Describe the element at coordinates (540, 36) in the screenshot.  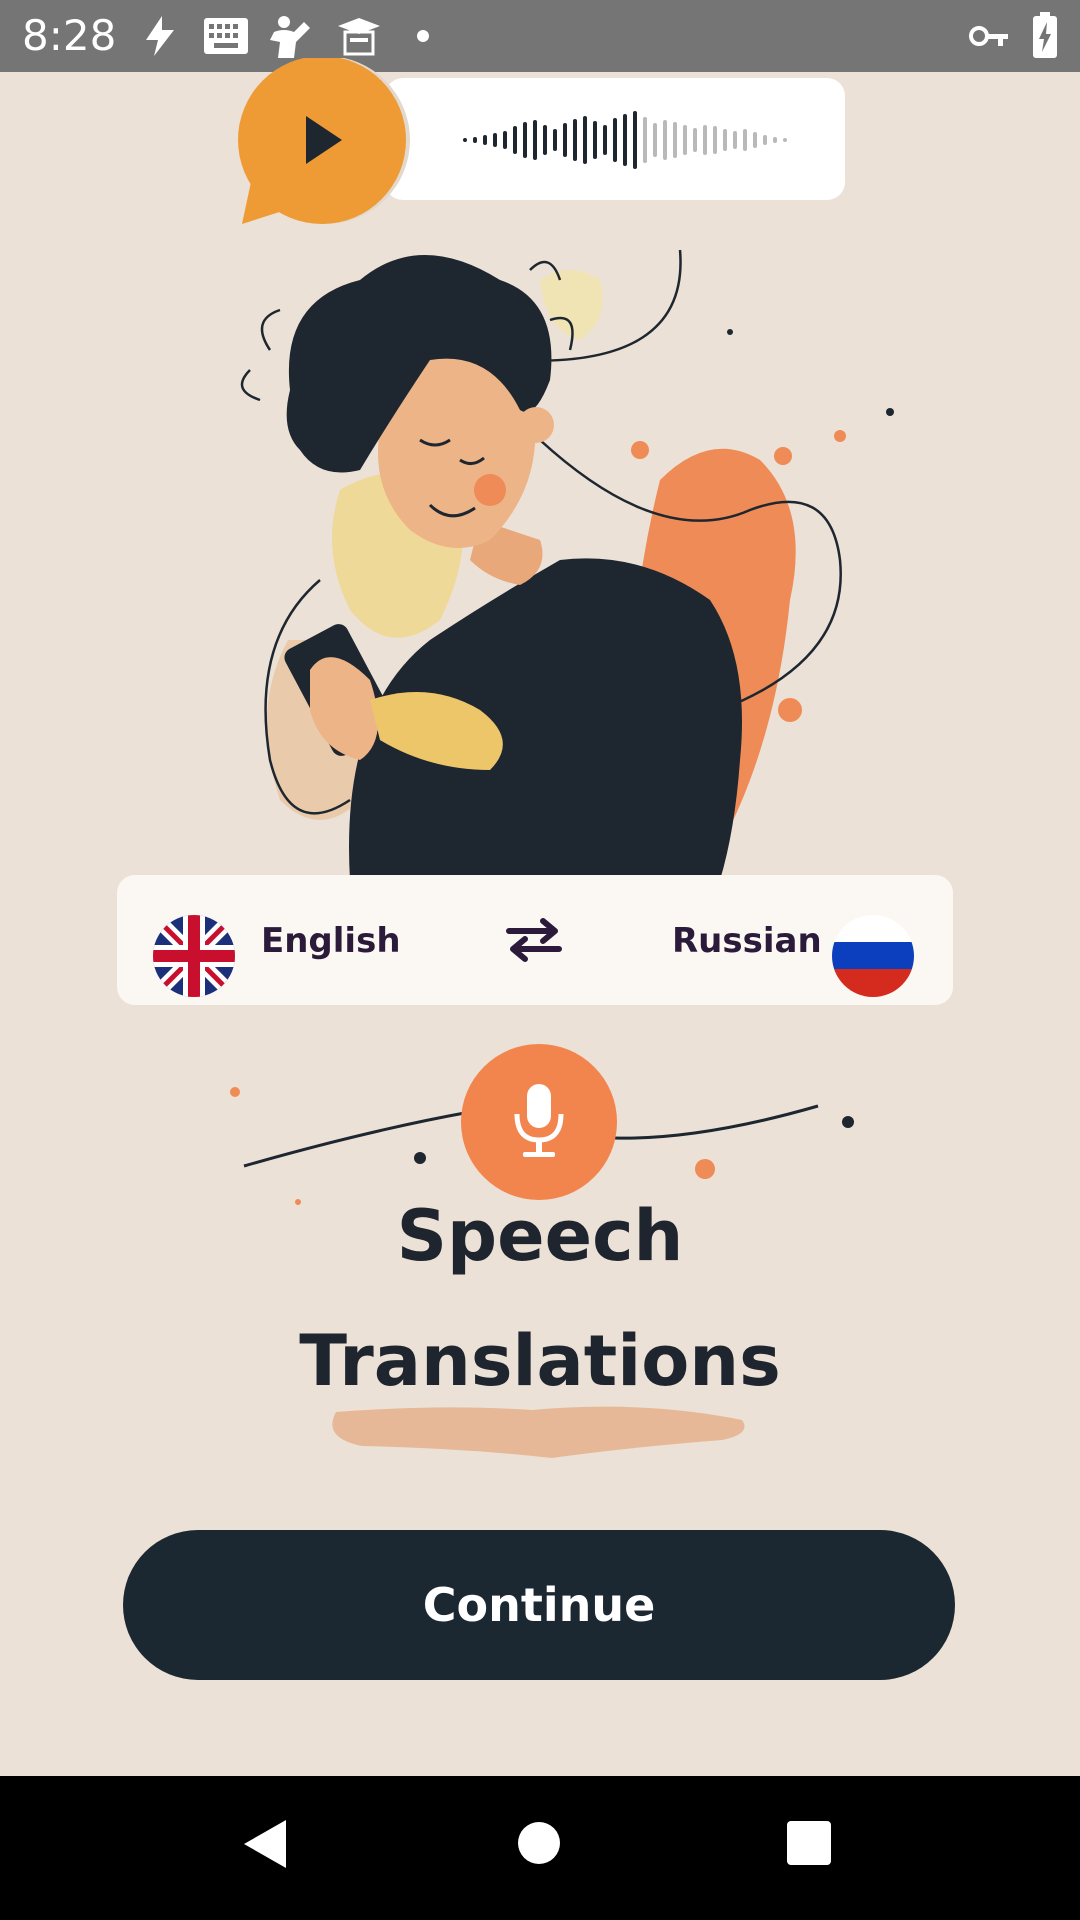
I see `status-bar: 8:28` at that location.